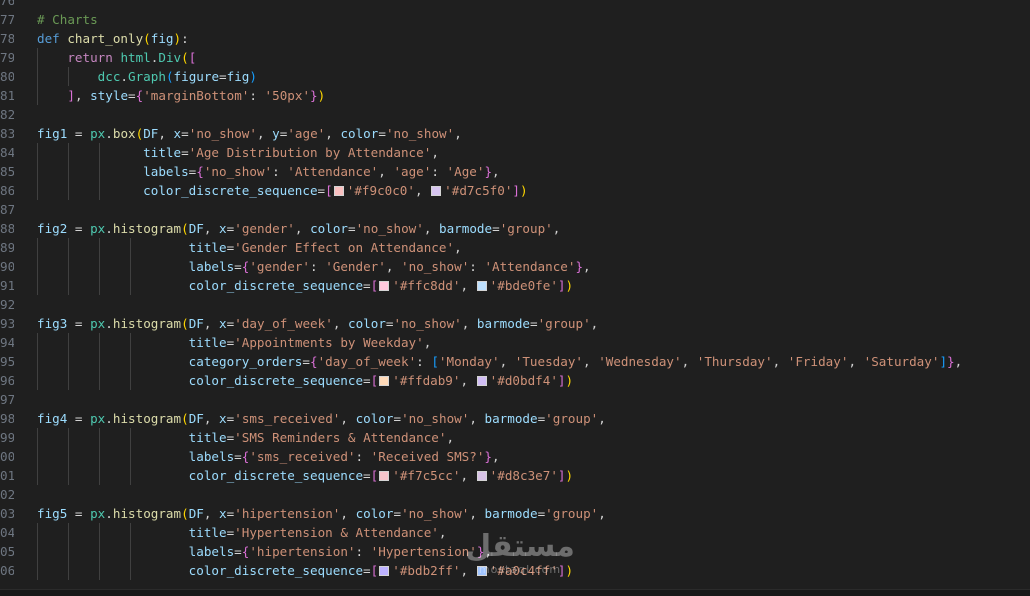 The width and height of the screenshot is (1030, 596). Describe the element at coordinates (7, 532) in the screenshot. I see `line-number: 04` at that location.